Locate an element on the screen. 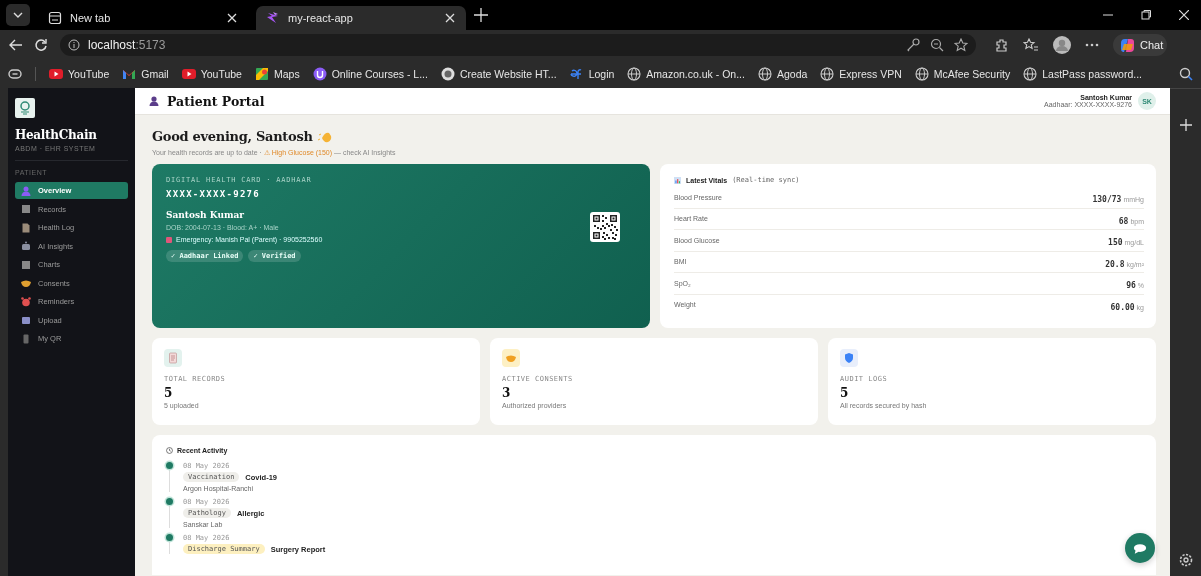 The width and height of the screenshot is (1201, 576). bar-chart-icon is located at coordinates (677, 180).